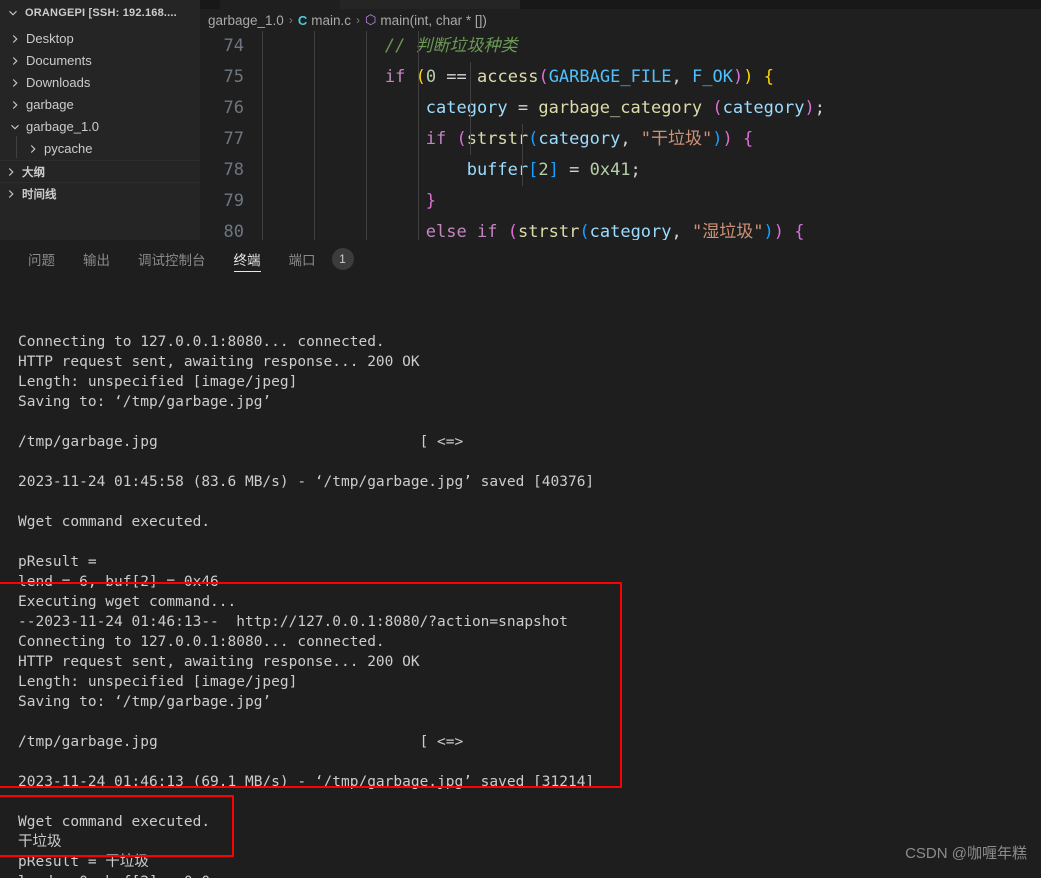 The height and width of the screenshot is (878, 1041). What do you see at coordinates (233, 46) in the screenshot?
I see `line-number: 74` at bounding box center [233, 46].